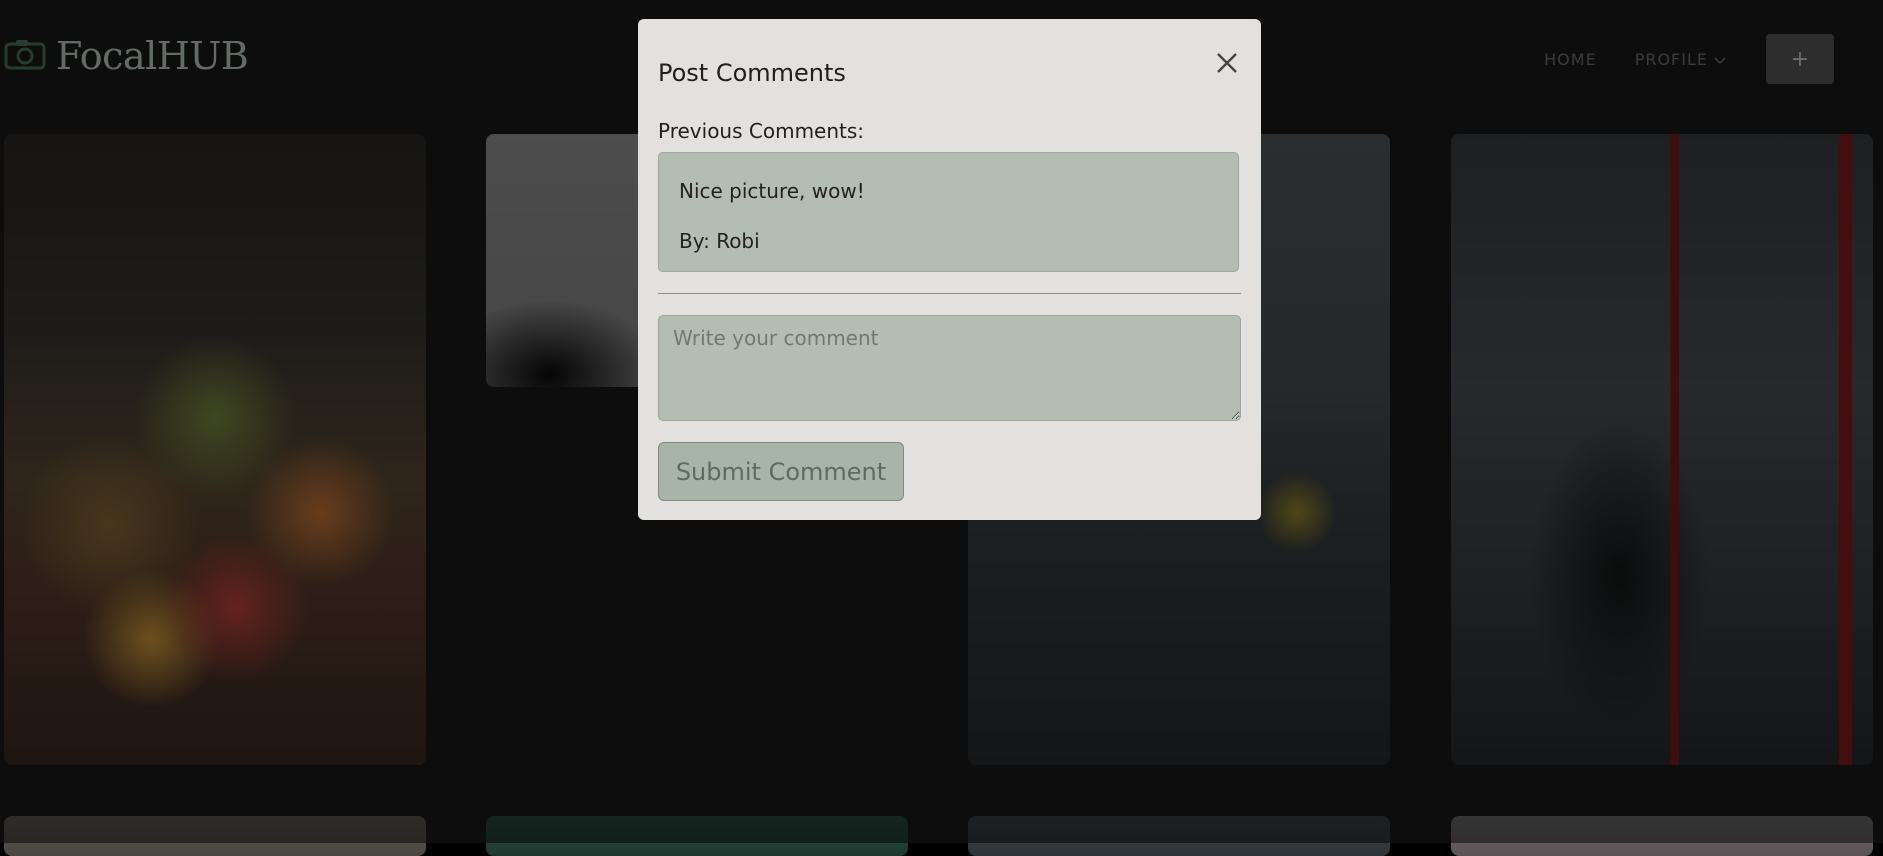 The image size is (1883, 856). What do you see at coordinates (719, 241) in the screenshot?
I see `comment-author: By: Robi` at bounding box center [719, 241].